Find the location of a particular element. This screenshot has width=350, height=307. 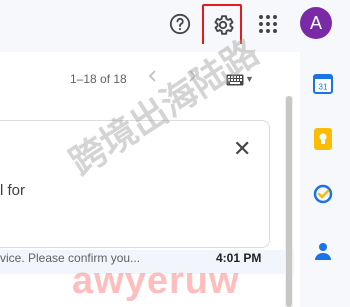

tasks-icon is located at coordinates (323, 194).